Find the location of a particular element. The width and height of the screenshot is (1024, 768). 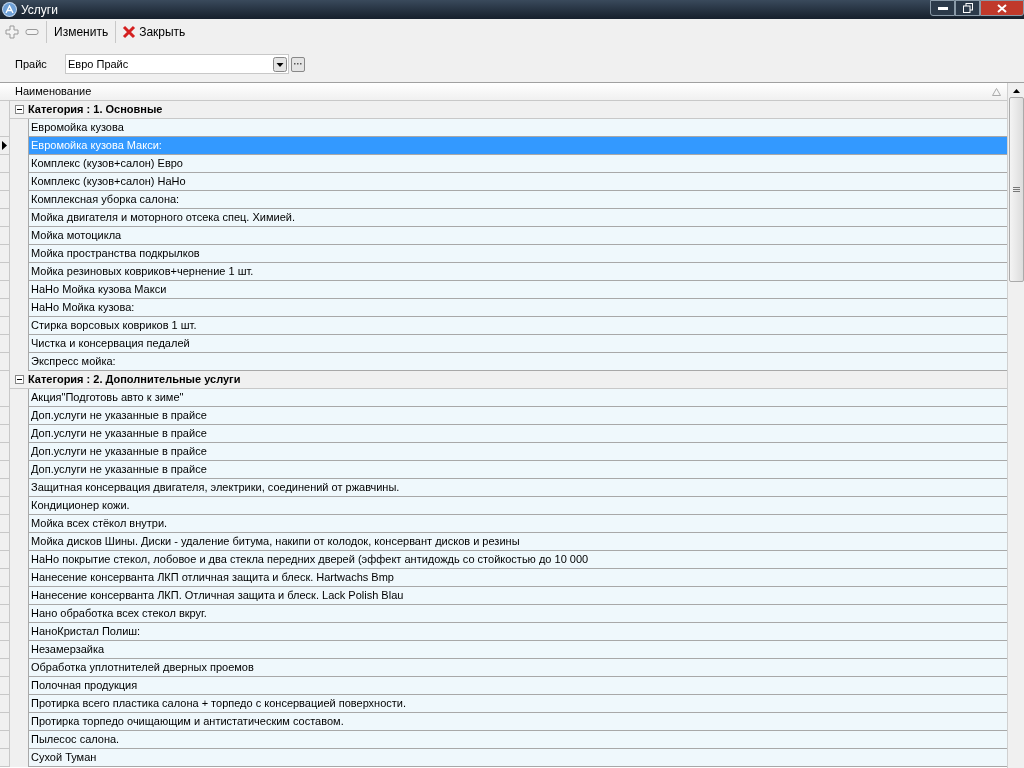

group-header: Категория : 1. Основные is located at coordinates (95, 109).